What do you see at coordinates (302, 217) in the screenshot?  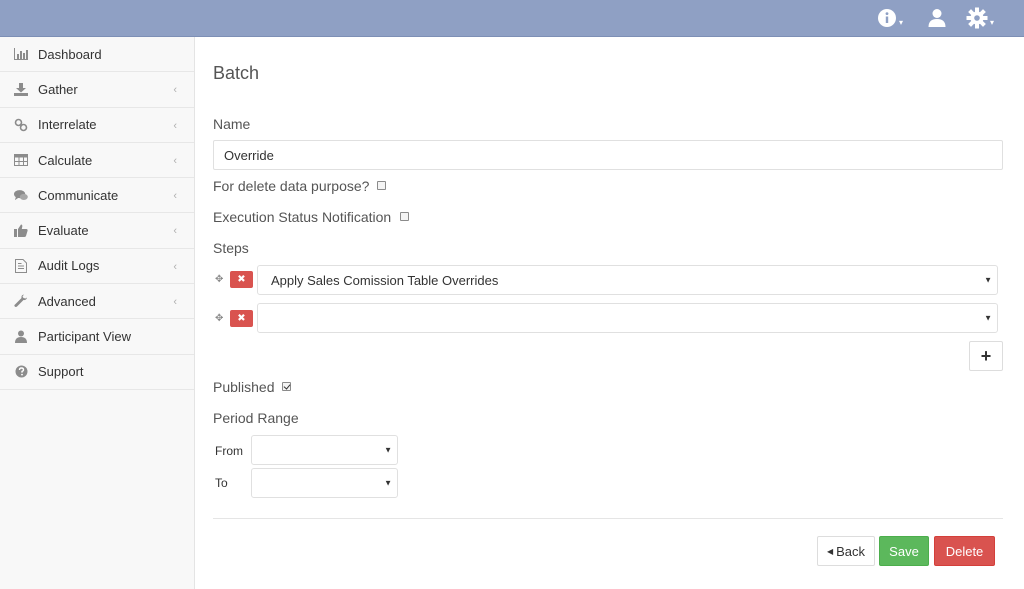 I see `exec-notify-label: Execution Status Notification` at bounding box center [302, 217].